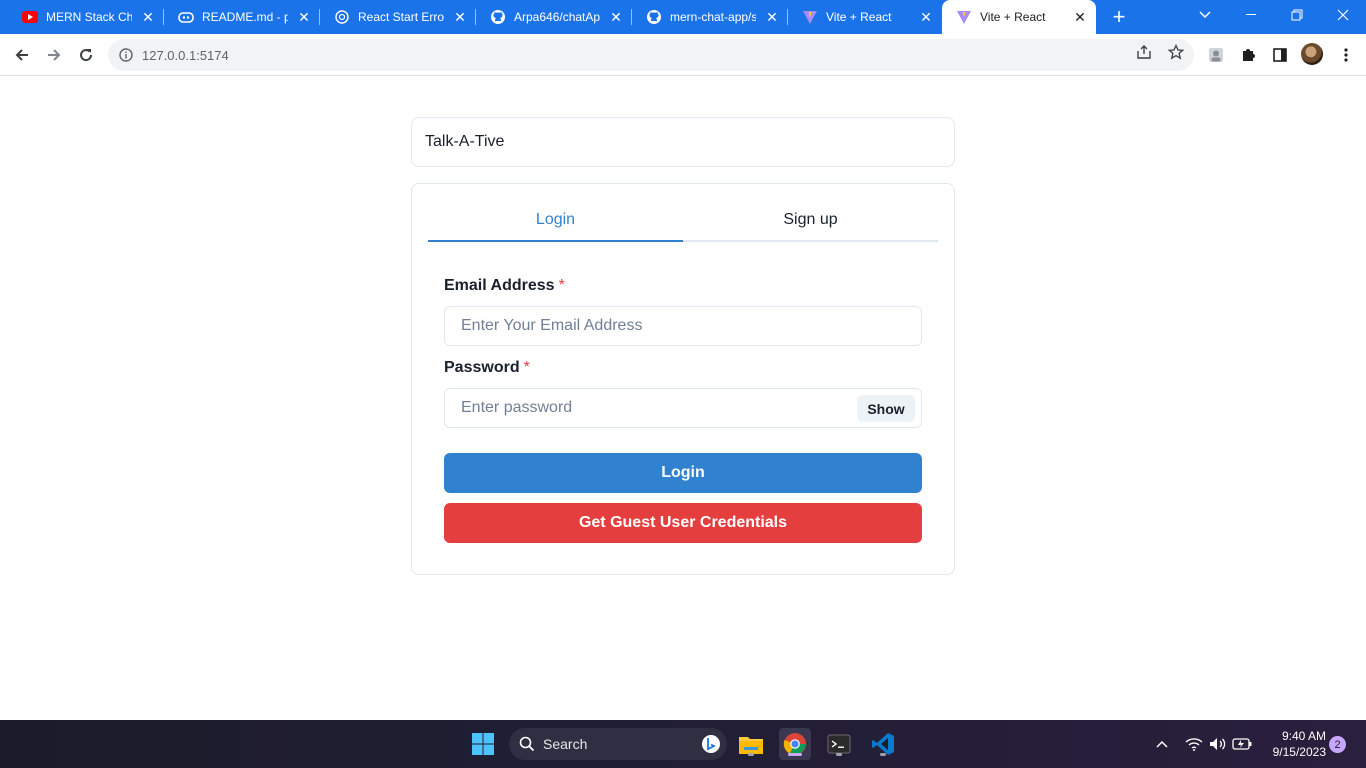 This screenshot has width=1366, height=768. What do you see at coordinates (555, 223) in the screenshot?
I see `tab-login: Login` at bounding box center [555, 223].